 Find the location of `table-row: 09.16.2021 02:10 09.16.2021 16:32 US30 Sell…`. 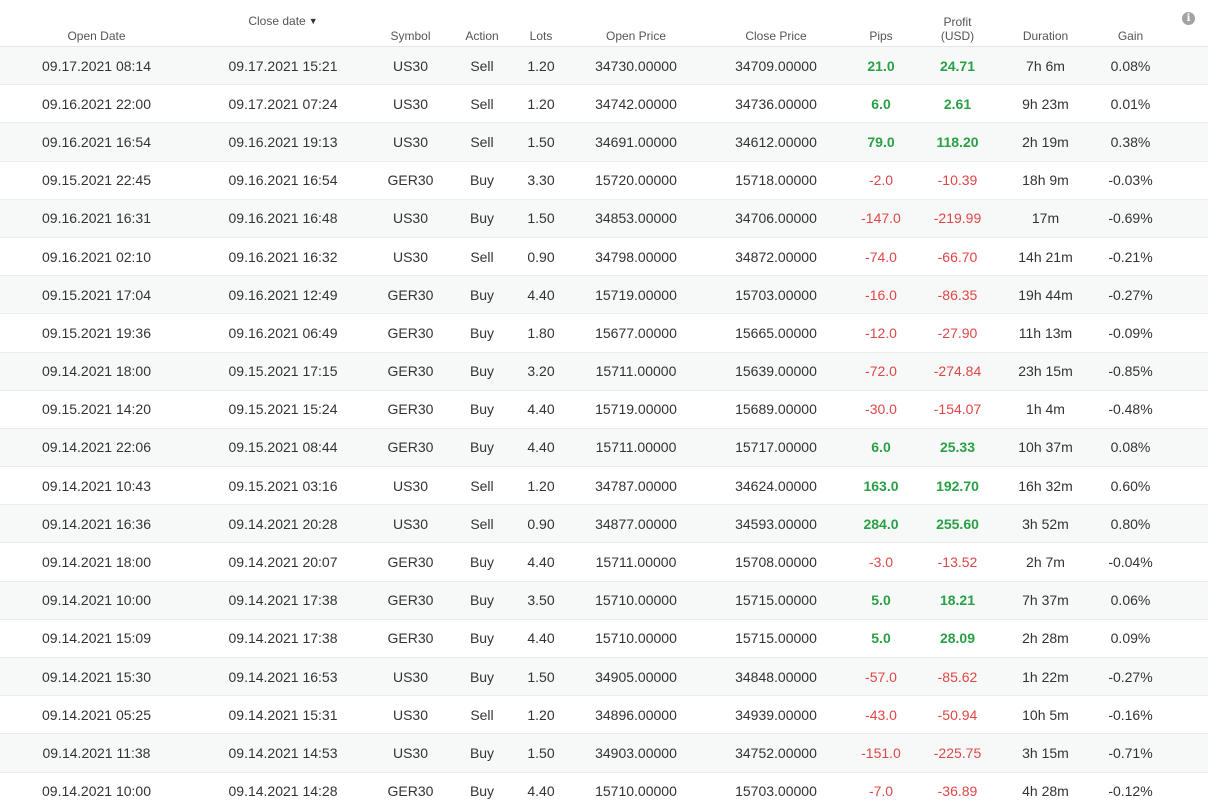

table-row: 09.16.2021 02:10 09.16.2021 16:32 US30 Sell… is located at coordinates (604, 256).